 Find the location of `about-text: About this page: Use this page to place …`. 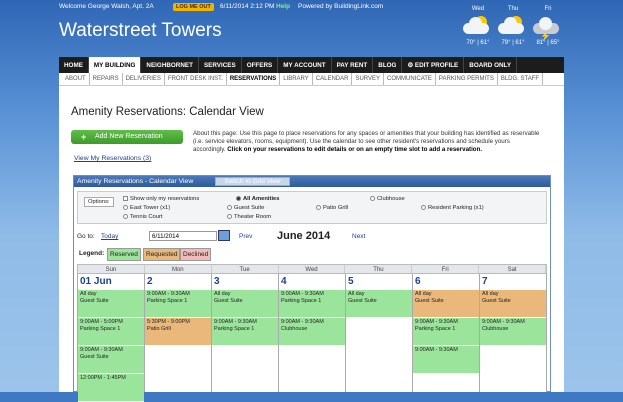

about-text: About this page: Use this page to place … is located at coordinates (368, 142).